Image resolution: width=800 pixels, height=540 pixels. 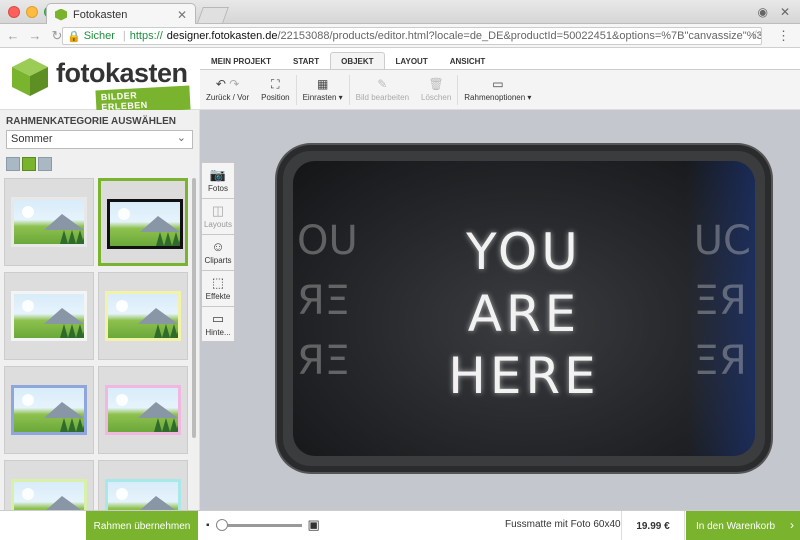 I want to click on editor-tabs: MEIN PROJEKT START OBJEKT LAYOUT ANSICHT, so click(x=348, y=60).